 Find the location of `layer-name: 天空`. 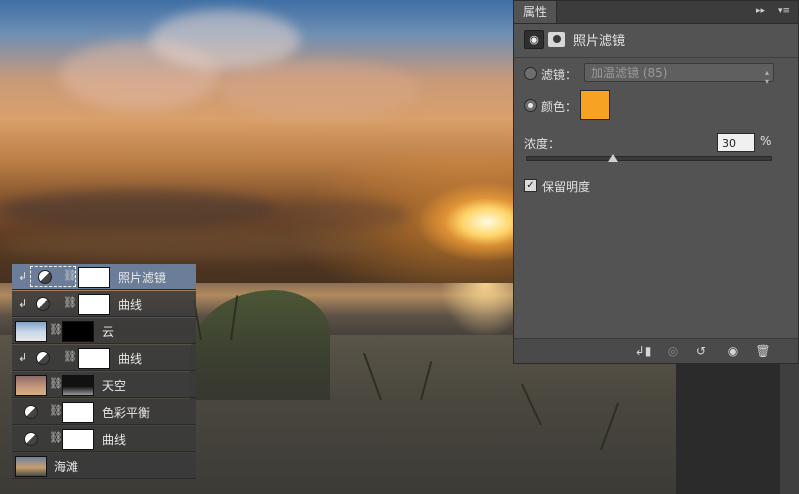

layer-name: 天空 is located at coordinates (114, 386).